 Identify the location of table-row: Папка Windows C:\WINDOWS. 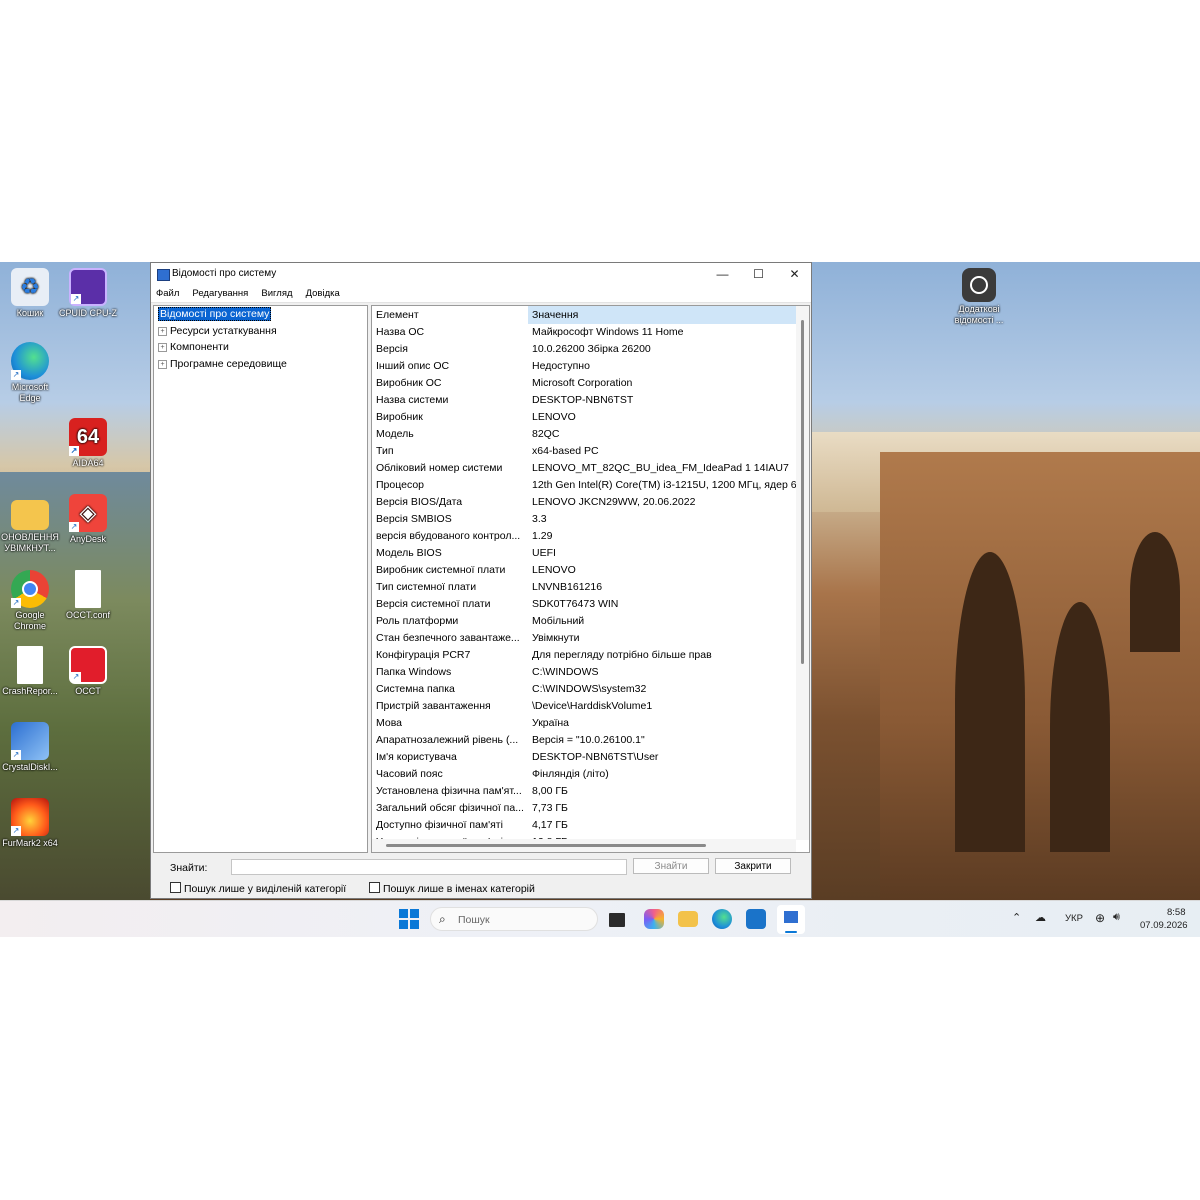
(584, 672).